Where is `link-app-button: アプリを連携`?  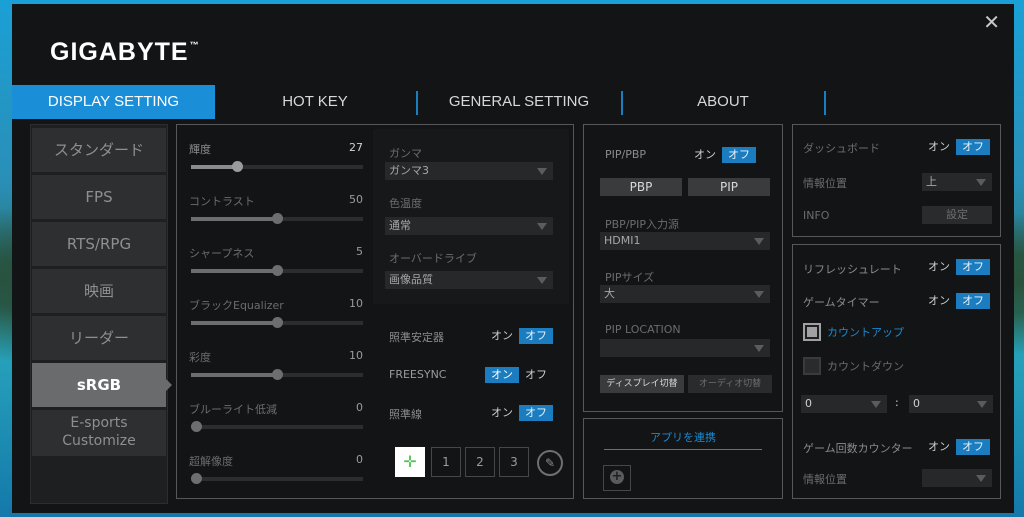 link-app-button: アプリを連携 is located at coordinates (683, 437).